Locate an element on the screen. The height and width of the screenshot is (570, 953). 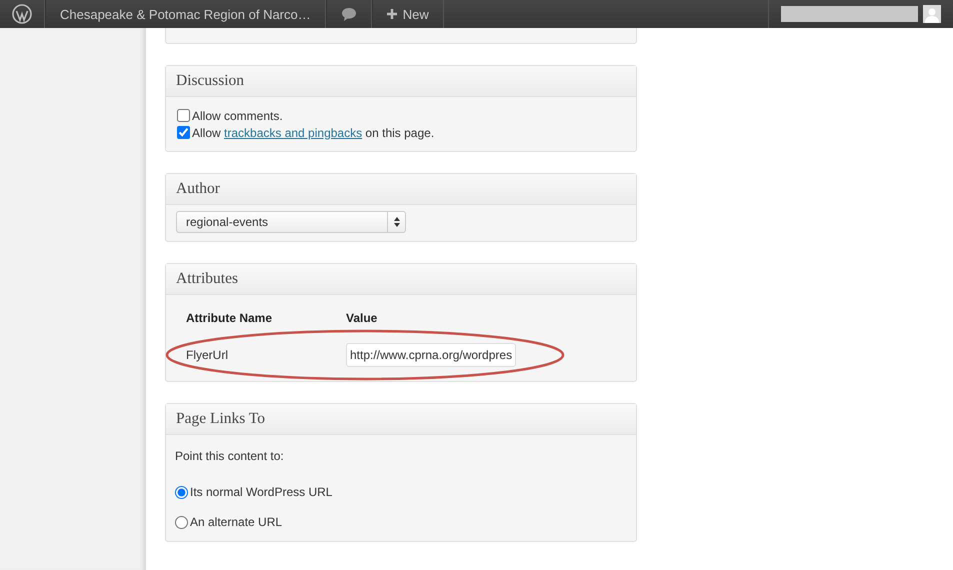
trackbacks-link: trackbacks and pingbacks is located at coordinates (293, 133).